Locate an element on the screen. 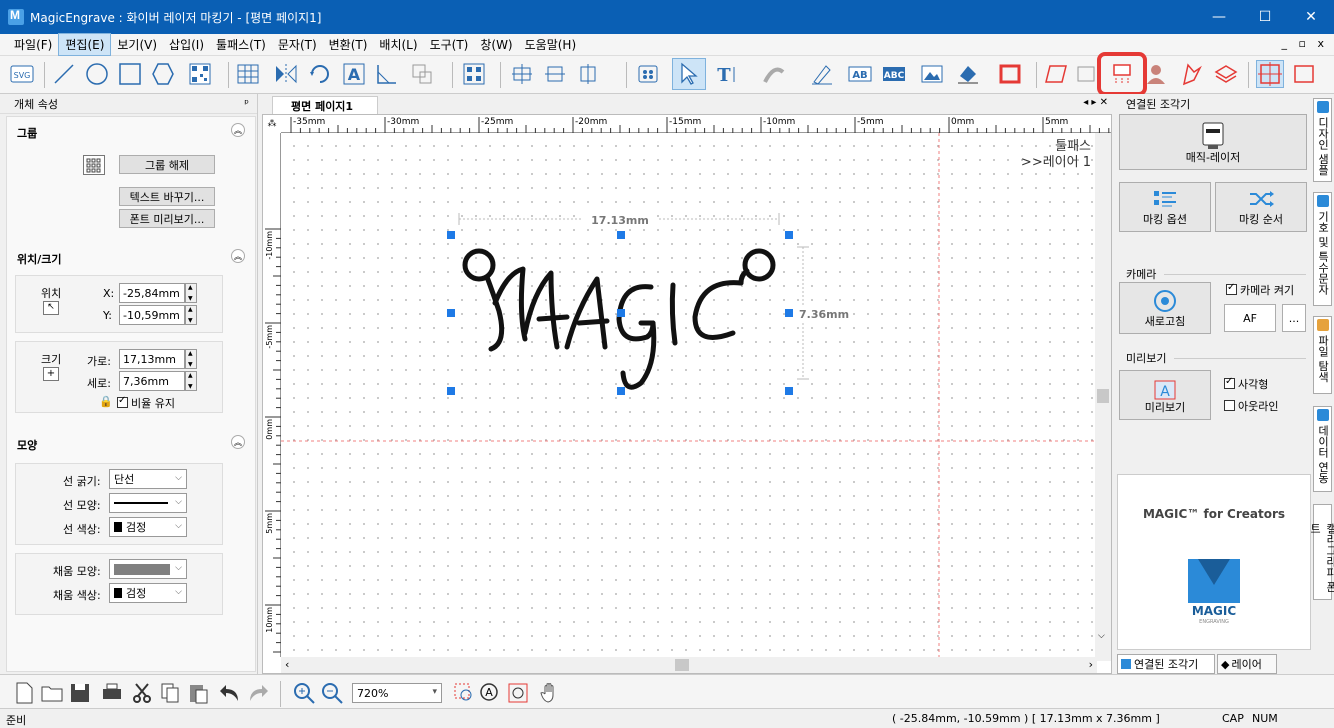 This screenshot has height=728, width=1334. rectangle-tool-icon is located at coordinates (130, 74).